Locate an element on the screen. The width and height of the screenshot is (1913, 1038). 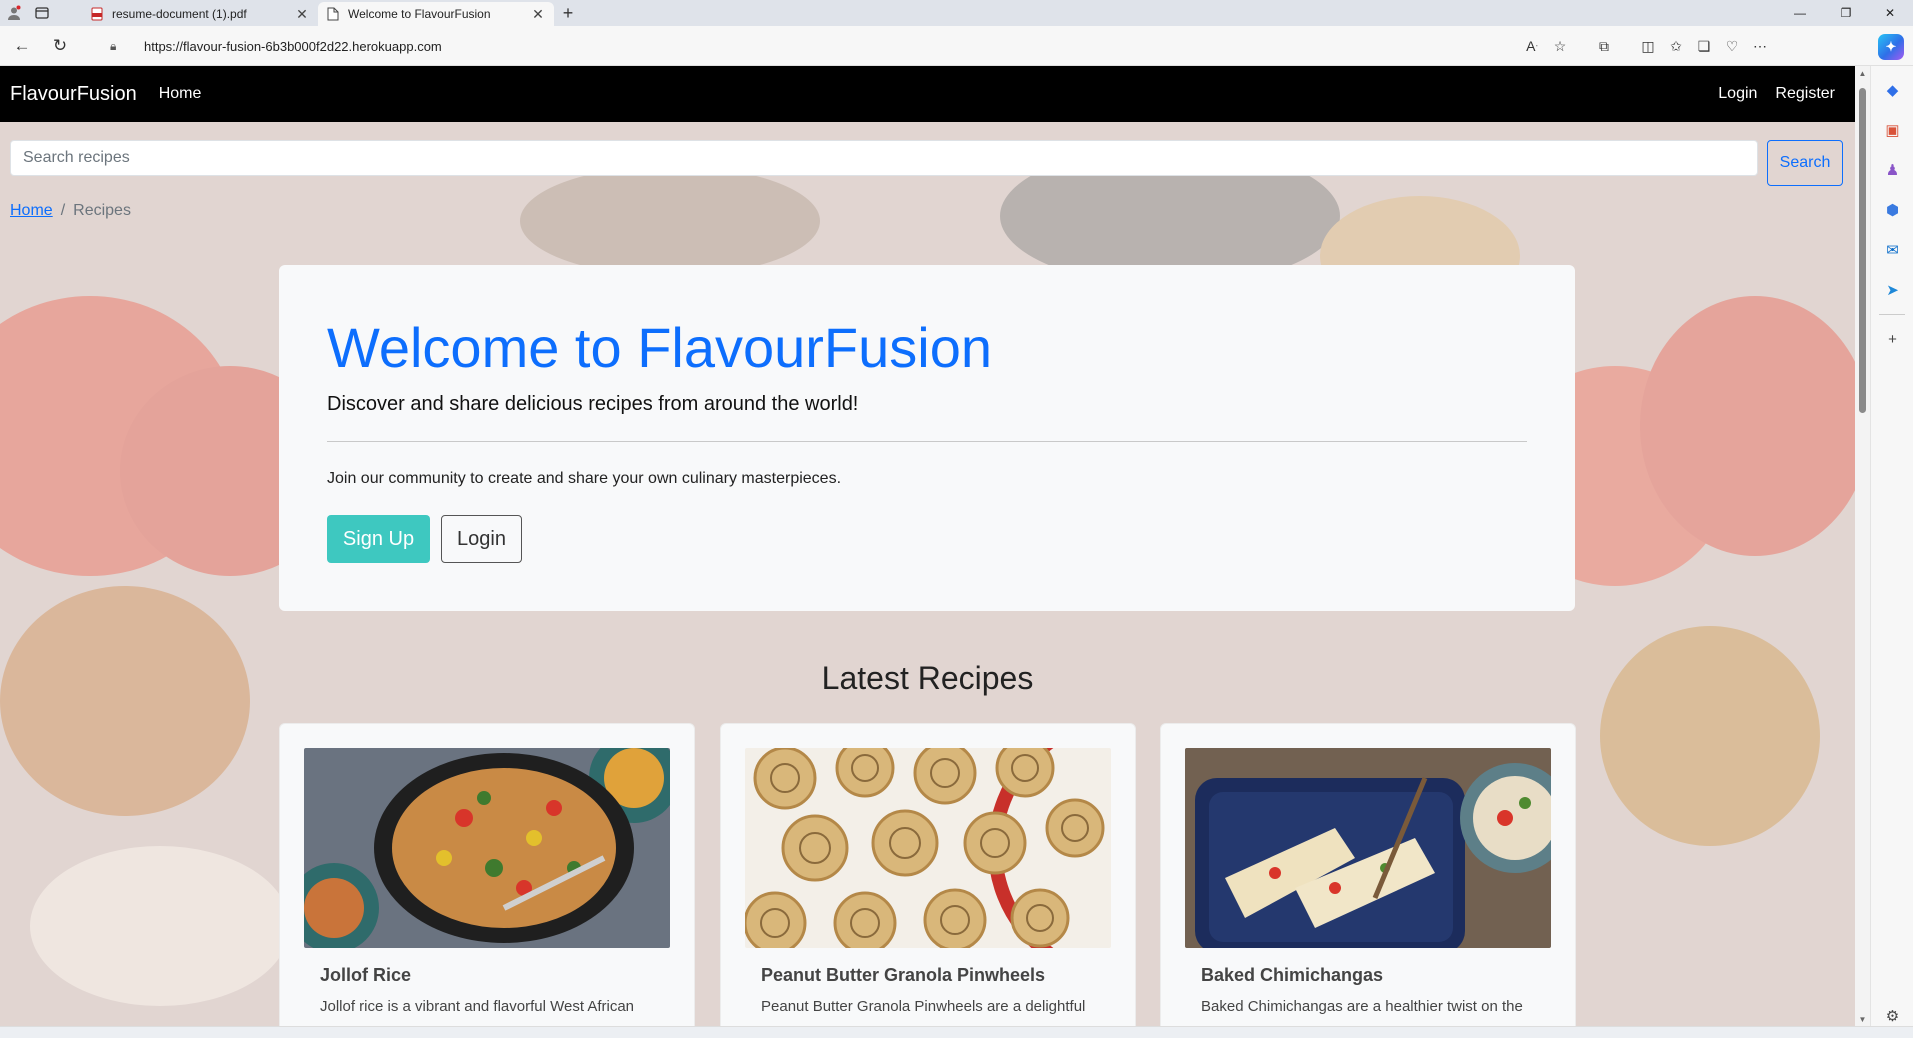
split-screen-icon: ◫ is located at coordinates (1648, 46).